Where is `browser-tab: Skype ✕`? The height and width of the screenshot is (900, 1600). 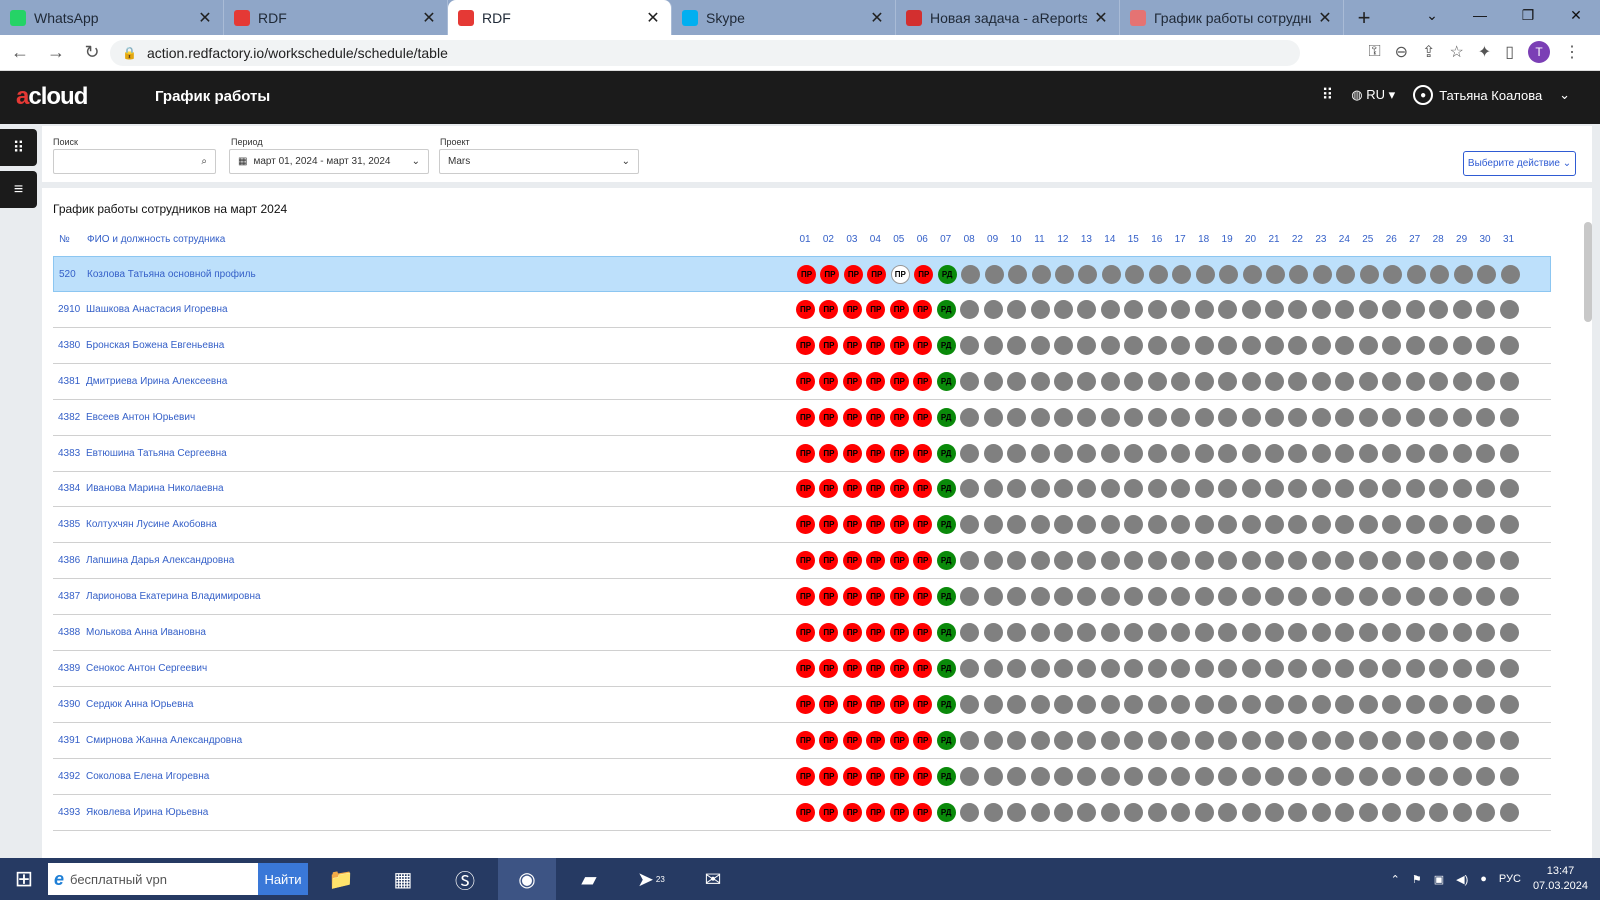
browser-tab: Skype ✕ is located at coordinates (784, 17).